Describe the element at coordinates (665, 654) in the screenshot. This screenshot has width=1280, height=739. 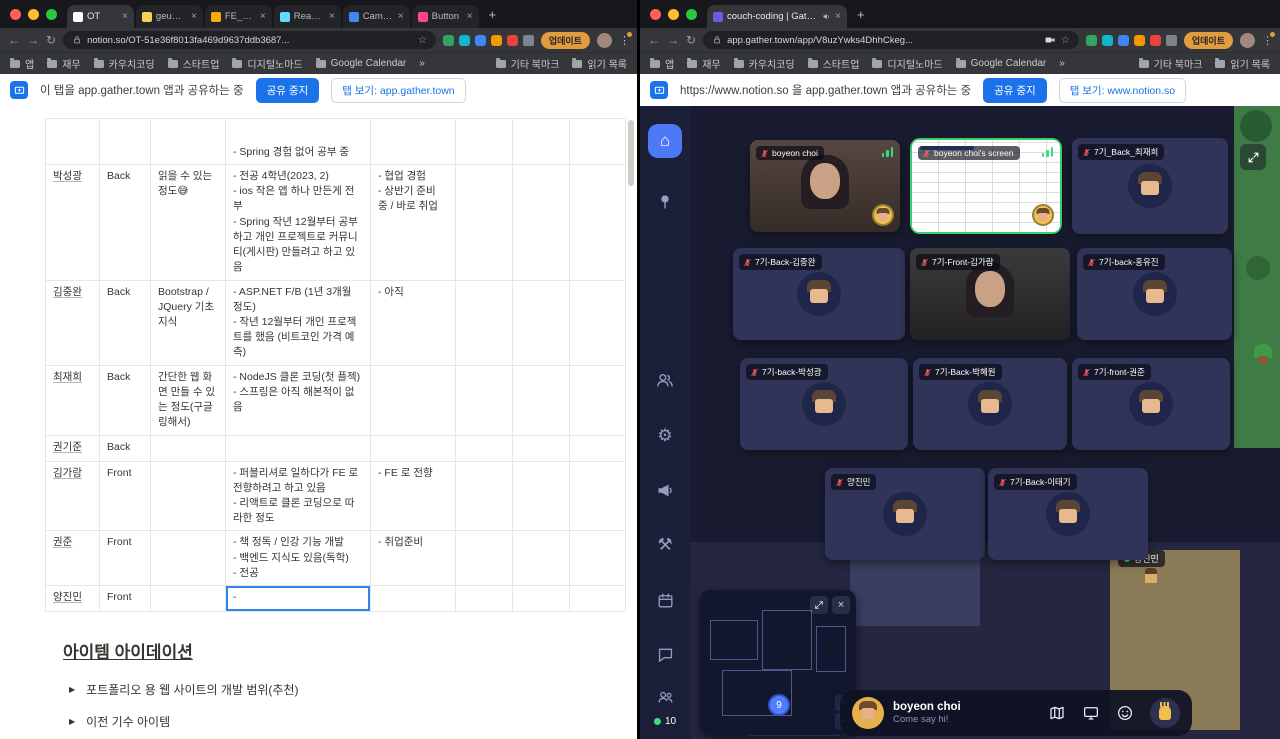
I see `chat-icon` at that location.